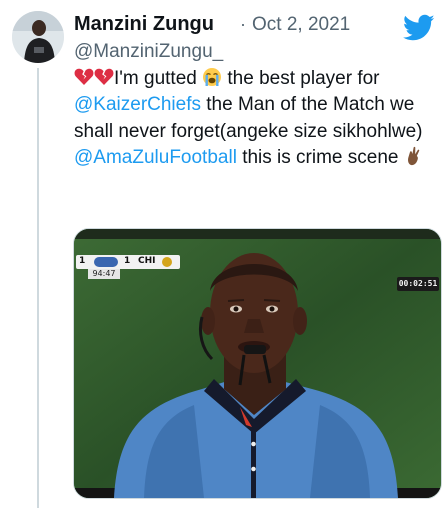  What do you see at coordinates (301, 25) in the screenshot?
I see `tweet-date: Oct 2, 2021` at bounding box center [301, 25].